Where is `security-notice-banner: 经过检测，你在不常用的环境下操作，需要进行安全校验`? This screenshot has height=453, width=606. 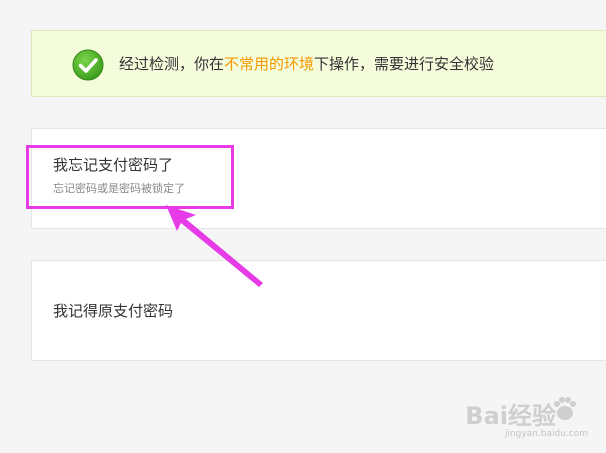
security-notice-banner: 经过检测，你在不常用的环境下操作，需要进行安全校验 is located at coordinates (318, 63).